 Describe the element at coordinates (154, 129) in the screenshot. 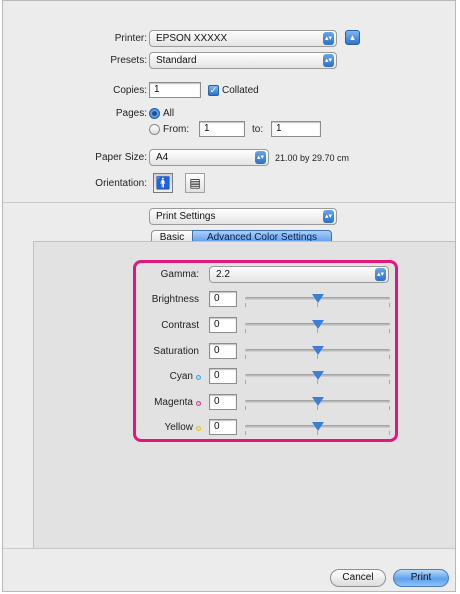

I see `pages-from-radio` at that location.